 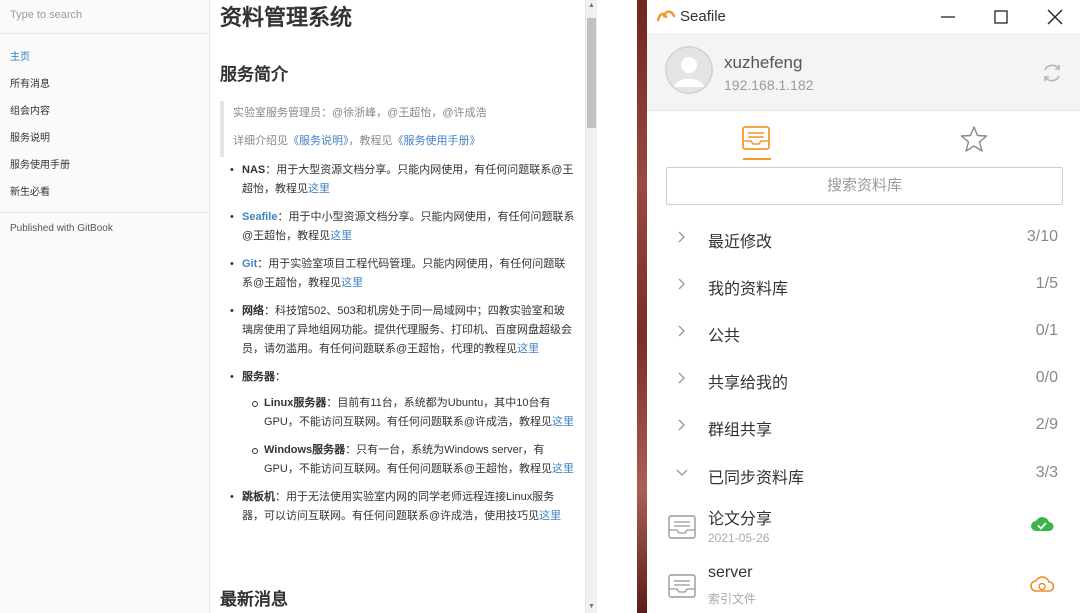 I want to click on nas-tutorial-link: 这里, so click(x=319, y=189).